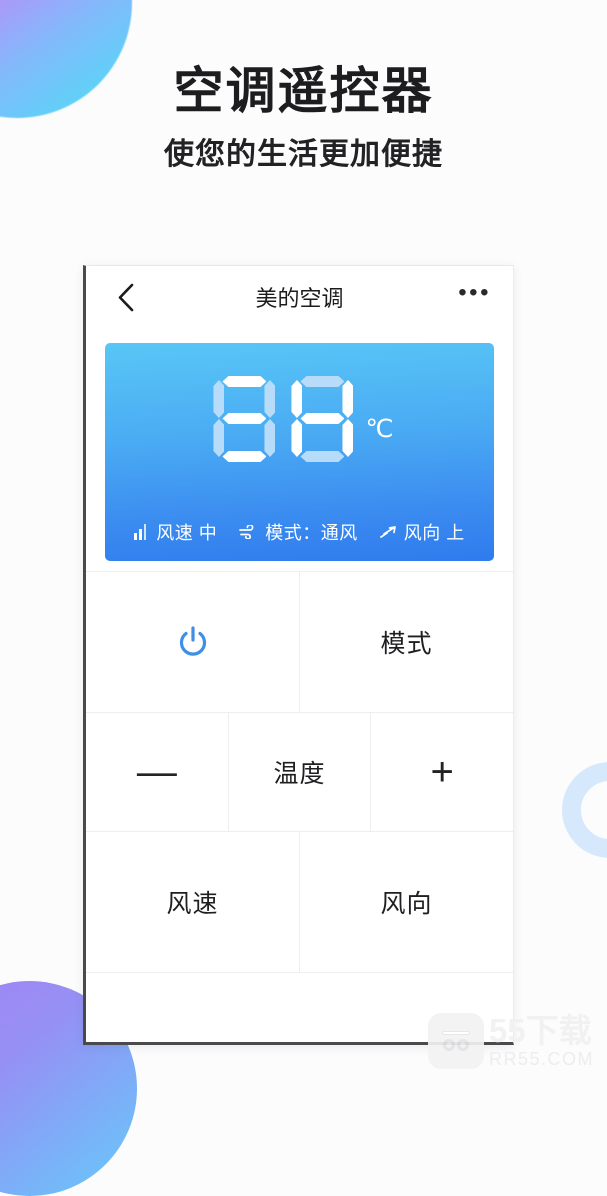 Image resolution: width=607 pixels, height=1196 pixels. I want to click on temperature-label-cell: 温度, so click(299, 772).